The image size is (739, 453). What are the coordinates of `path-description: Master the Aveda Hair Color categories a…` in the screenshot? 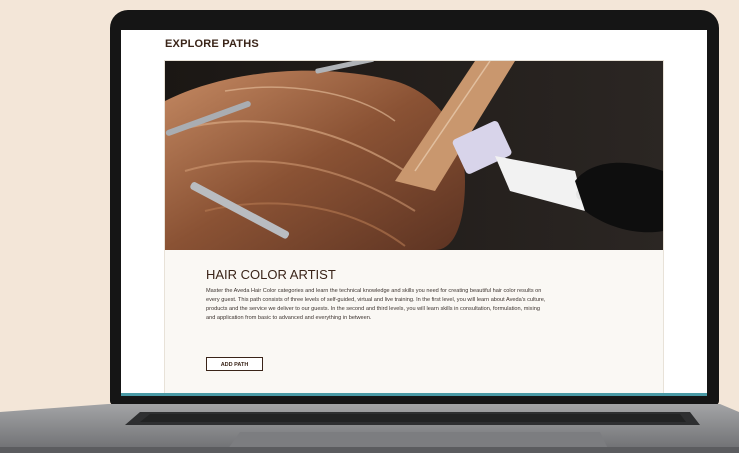 It's located at (376, 304).